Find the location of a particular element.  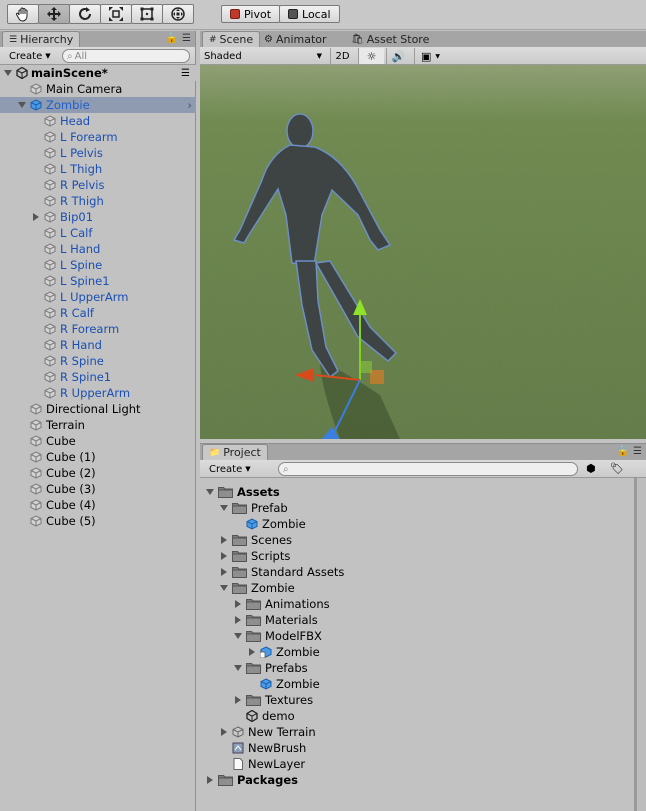

project-search-input: ⌕ is located at coordinates (428, 469).